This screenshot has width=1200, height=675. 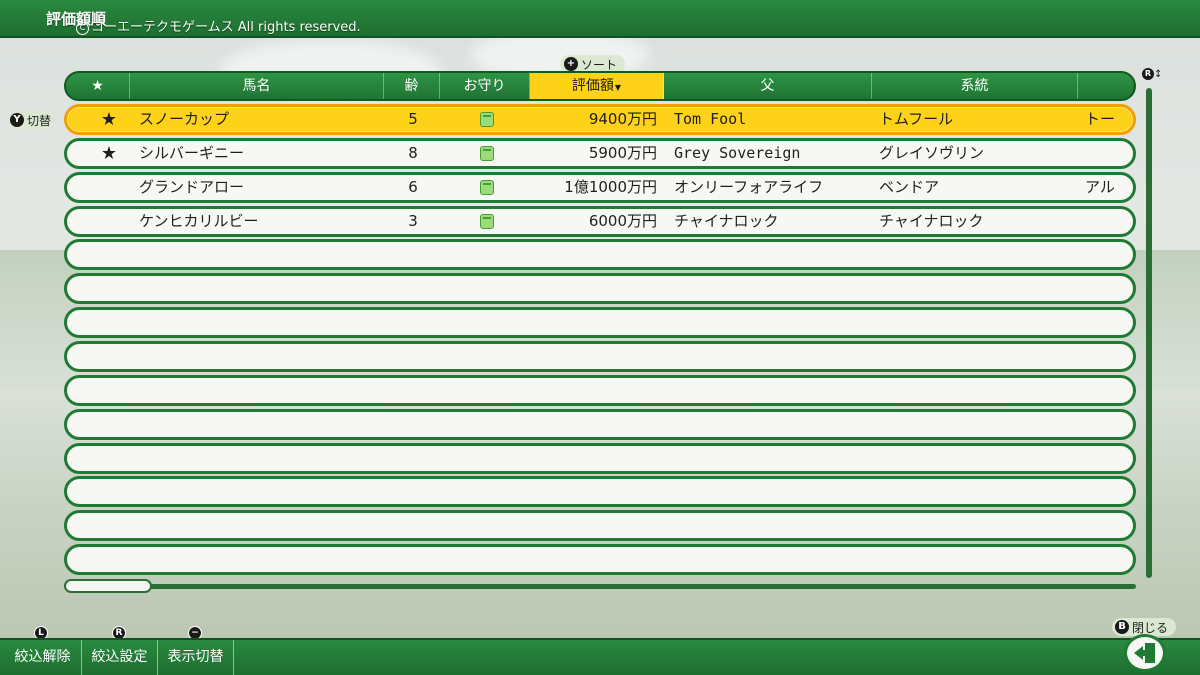 What do you see at coordinates (600, 19) in the screenshot?
I see `top-bar: 評価額順 C コーエーテクモゲームス All rights reserved.` at bounding box center [600, 19].